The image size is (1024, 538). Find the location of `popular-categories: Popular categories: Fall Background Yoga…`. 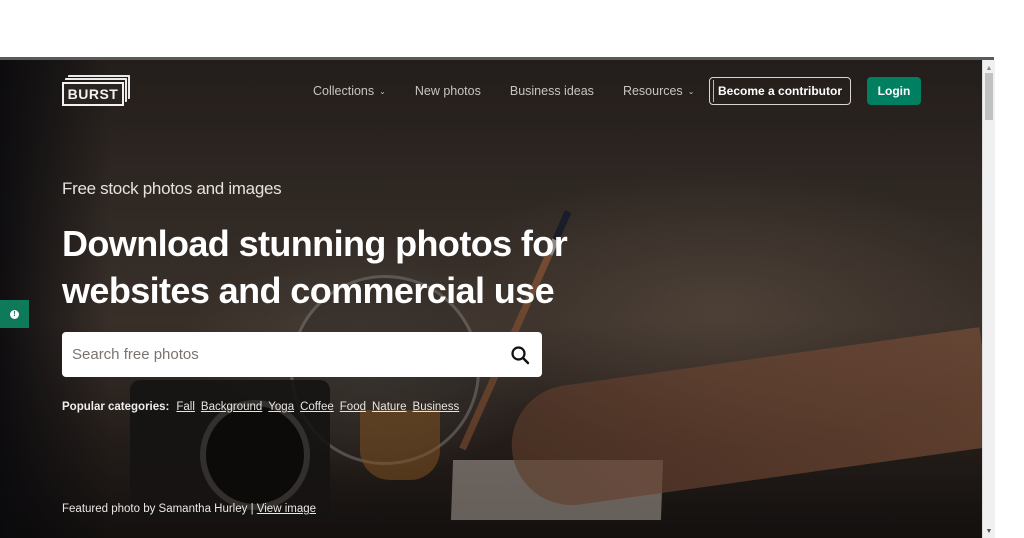

popular-categories: Popular categories: Fall Background Yoga… is located at coordinates (263, 407).